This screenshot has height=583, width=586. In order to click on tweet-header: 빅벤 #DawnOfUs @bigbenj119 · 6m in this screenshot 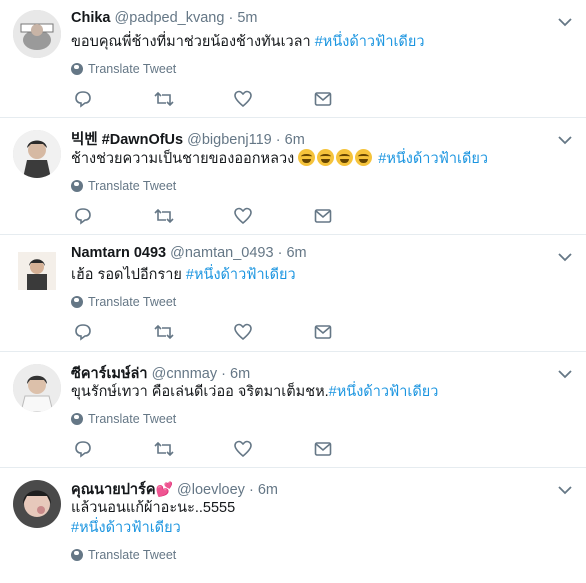, I will do `click(188, 138)`.